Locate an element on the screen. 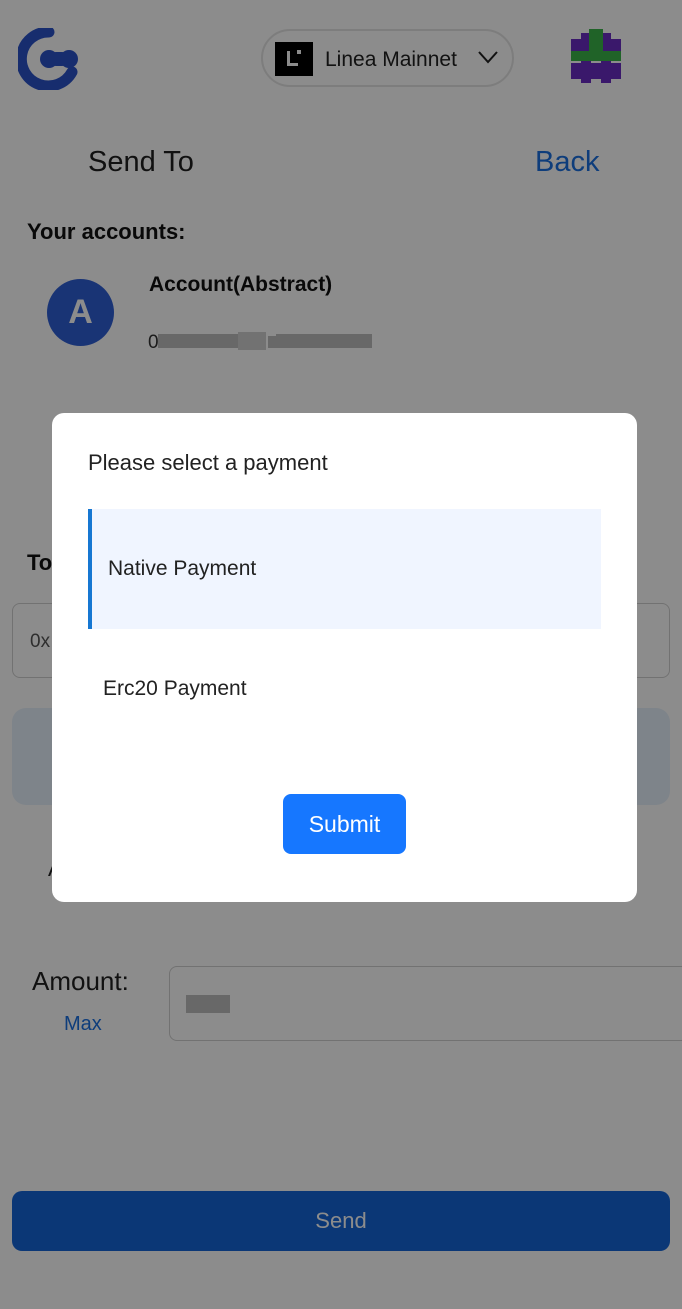 Image resolution: width=682 pixels, height=1309 pixels. payment-option-native: Native Payment is located at coordinates (344, 569).